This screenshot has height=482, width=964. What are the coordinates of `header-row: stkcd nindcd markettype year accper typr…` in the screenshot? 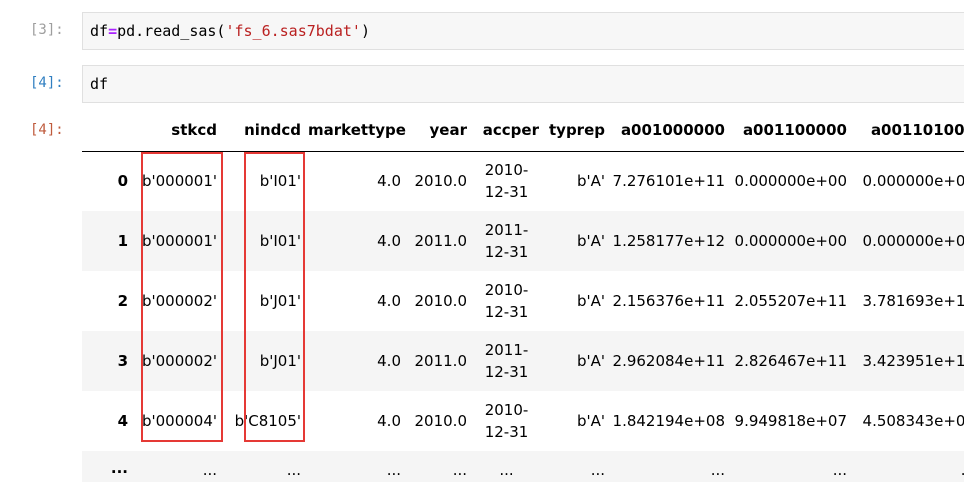 It's located at (523, 131).